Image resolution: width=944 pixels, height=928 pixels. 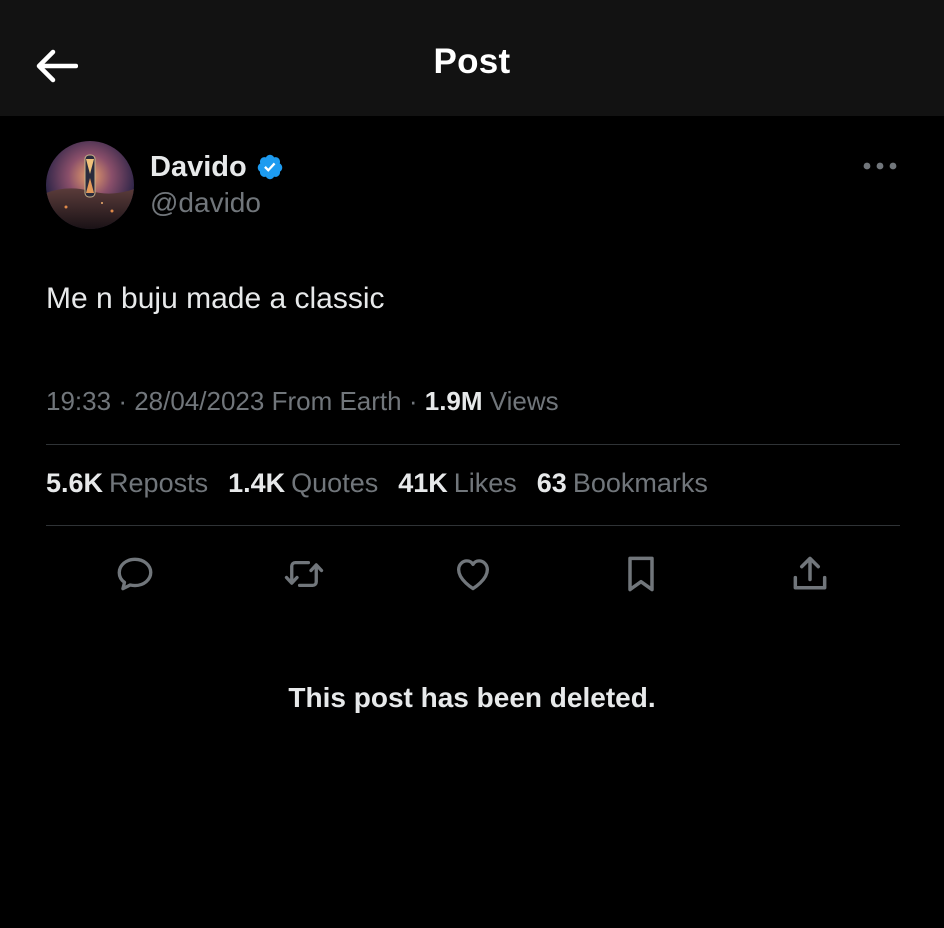 I want to click on like-button, so click(x=473, y=574).